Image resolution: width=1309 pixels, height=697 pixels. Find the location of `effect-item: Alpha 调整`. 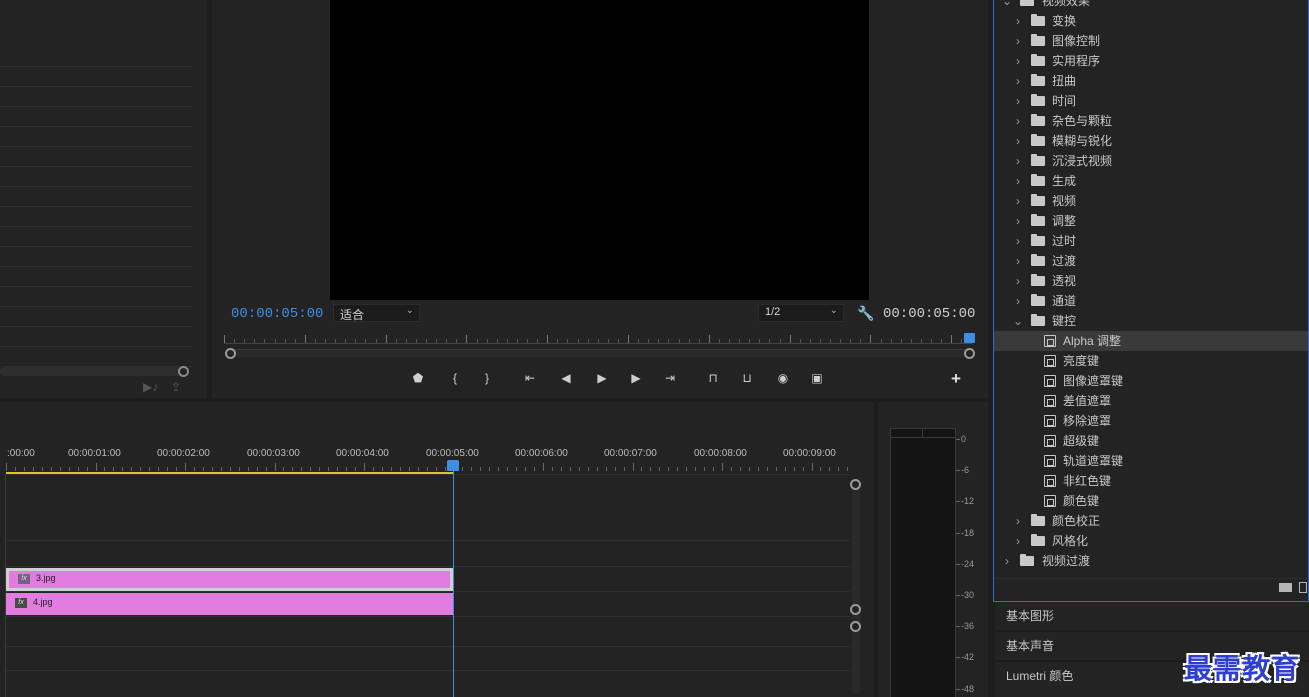

effect-item: Alpha 调整 is located at coordinates (1151, 341).